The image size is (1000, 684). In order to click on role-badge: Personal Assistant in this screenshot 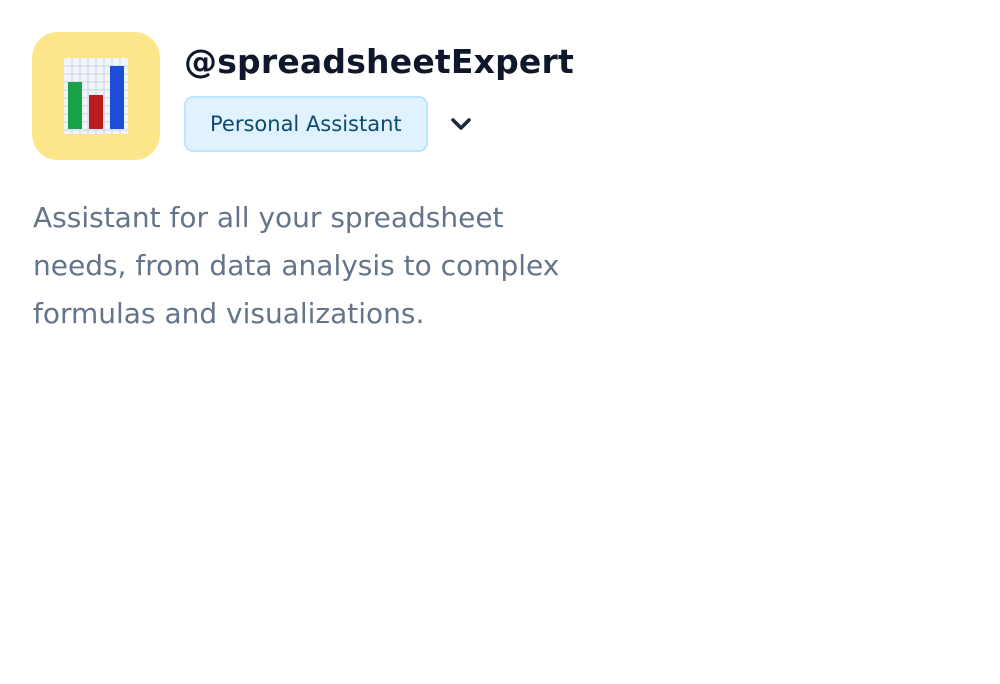, I will do `click(306, 124)`.